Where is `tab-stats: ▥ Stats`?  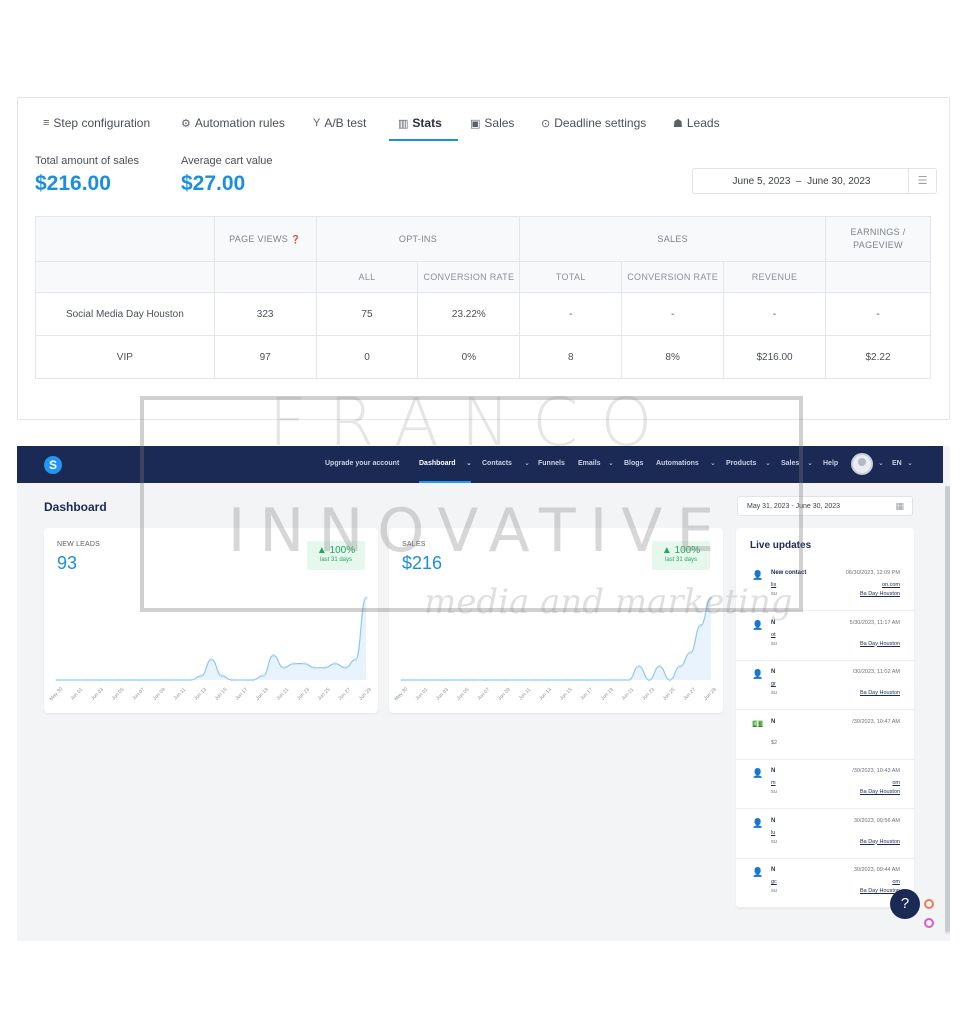 tab-stats: ▥ Stats is located at coordinates (420, 123).